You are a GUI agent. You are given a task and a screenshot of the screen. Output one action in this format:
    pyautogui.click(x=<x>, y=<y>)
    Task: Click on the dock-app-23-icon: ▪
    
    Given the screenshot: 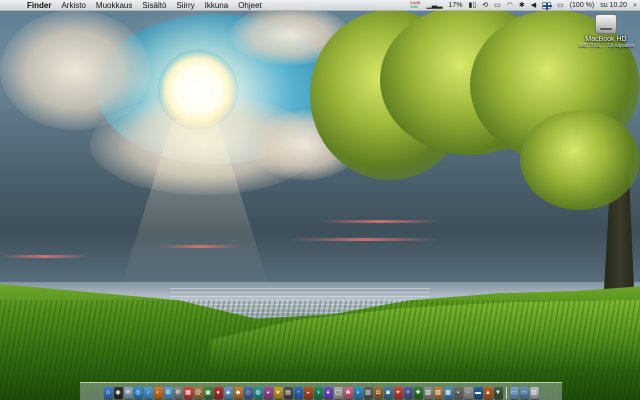 What is the action you would take?
    pyautogui.click(x=458, y=393)
    